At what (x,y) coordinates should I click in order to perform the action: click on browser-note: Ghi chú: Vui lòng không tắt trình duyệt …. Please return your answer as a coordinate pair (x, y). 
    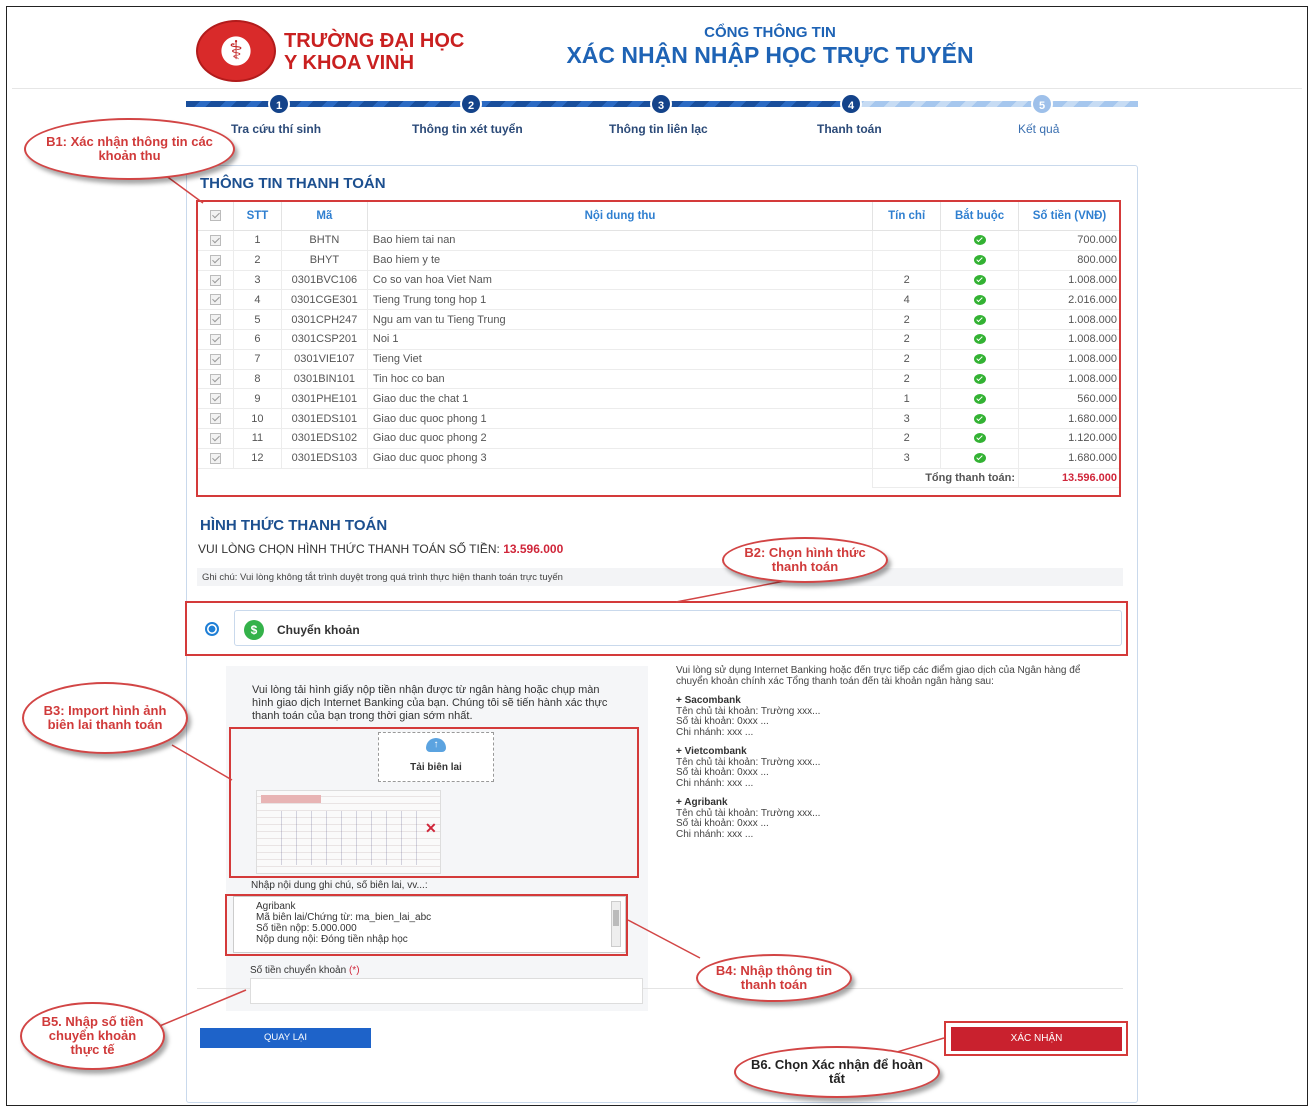
    Looking at the image, I should click on (660, 577).